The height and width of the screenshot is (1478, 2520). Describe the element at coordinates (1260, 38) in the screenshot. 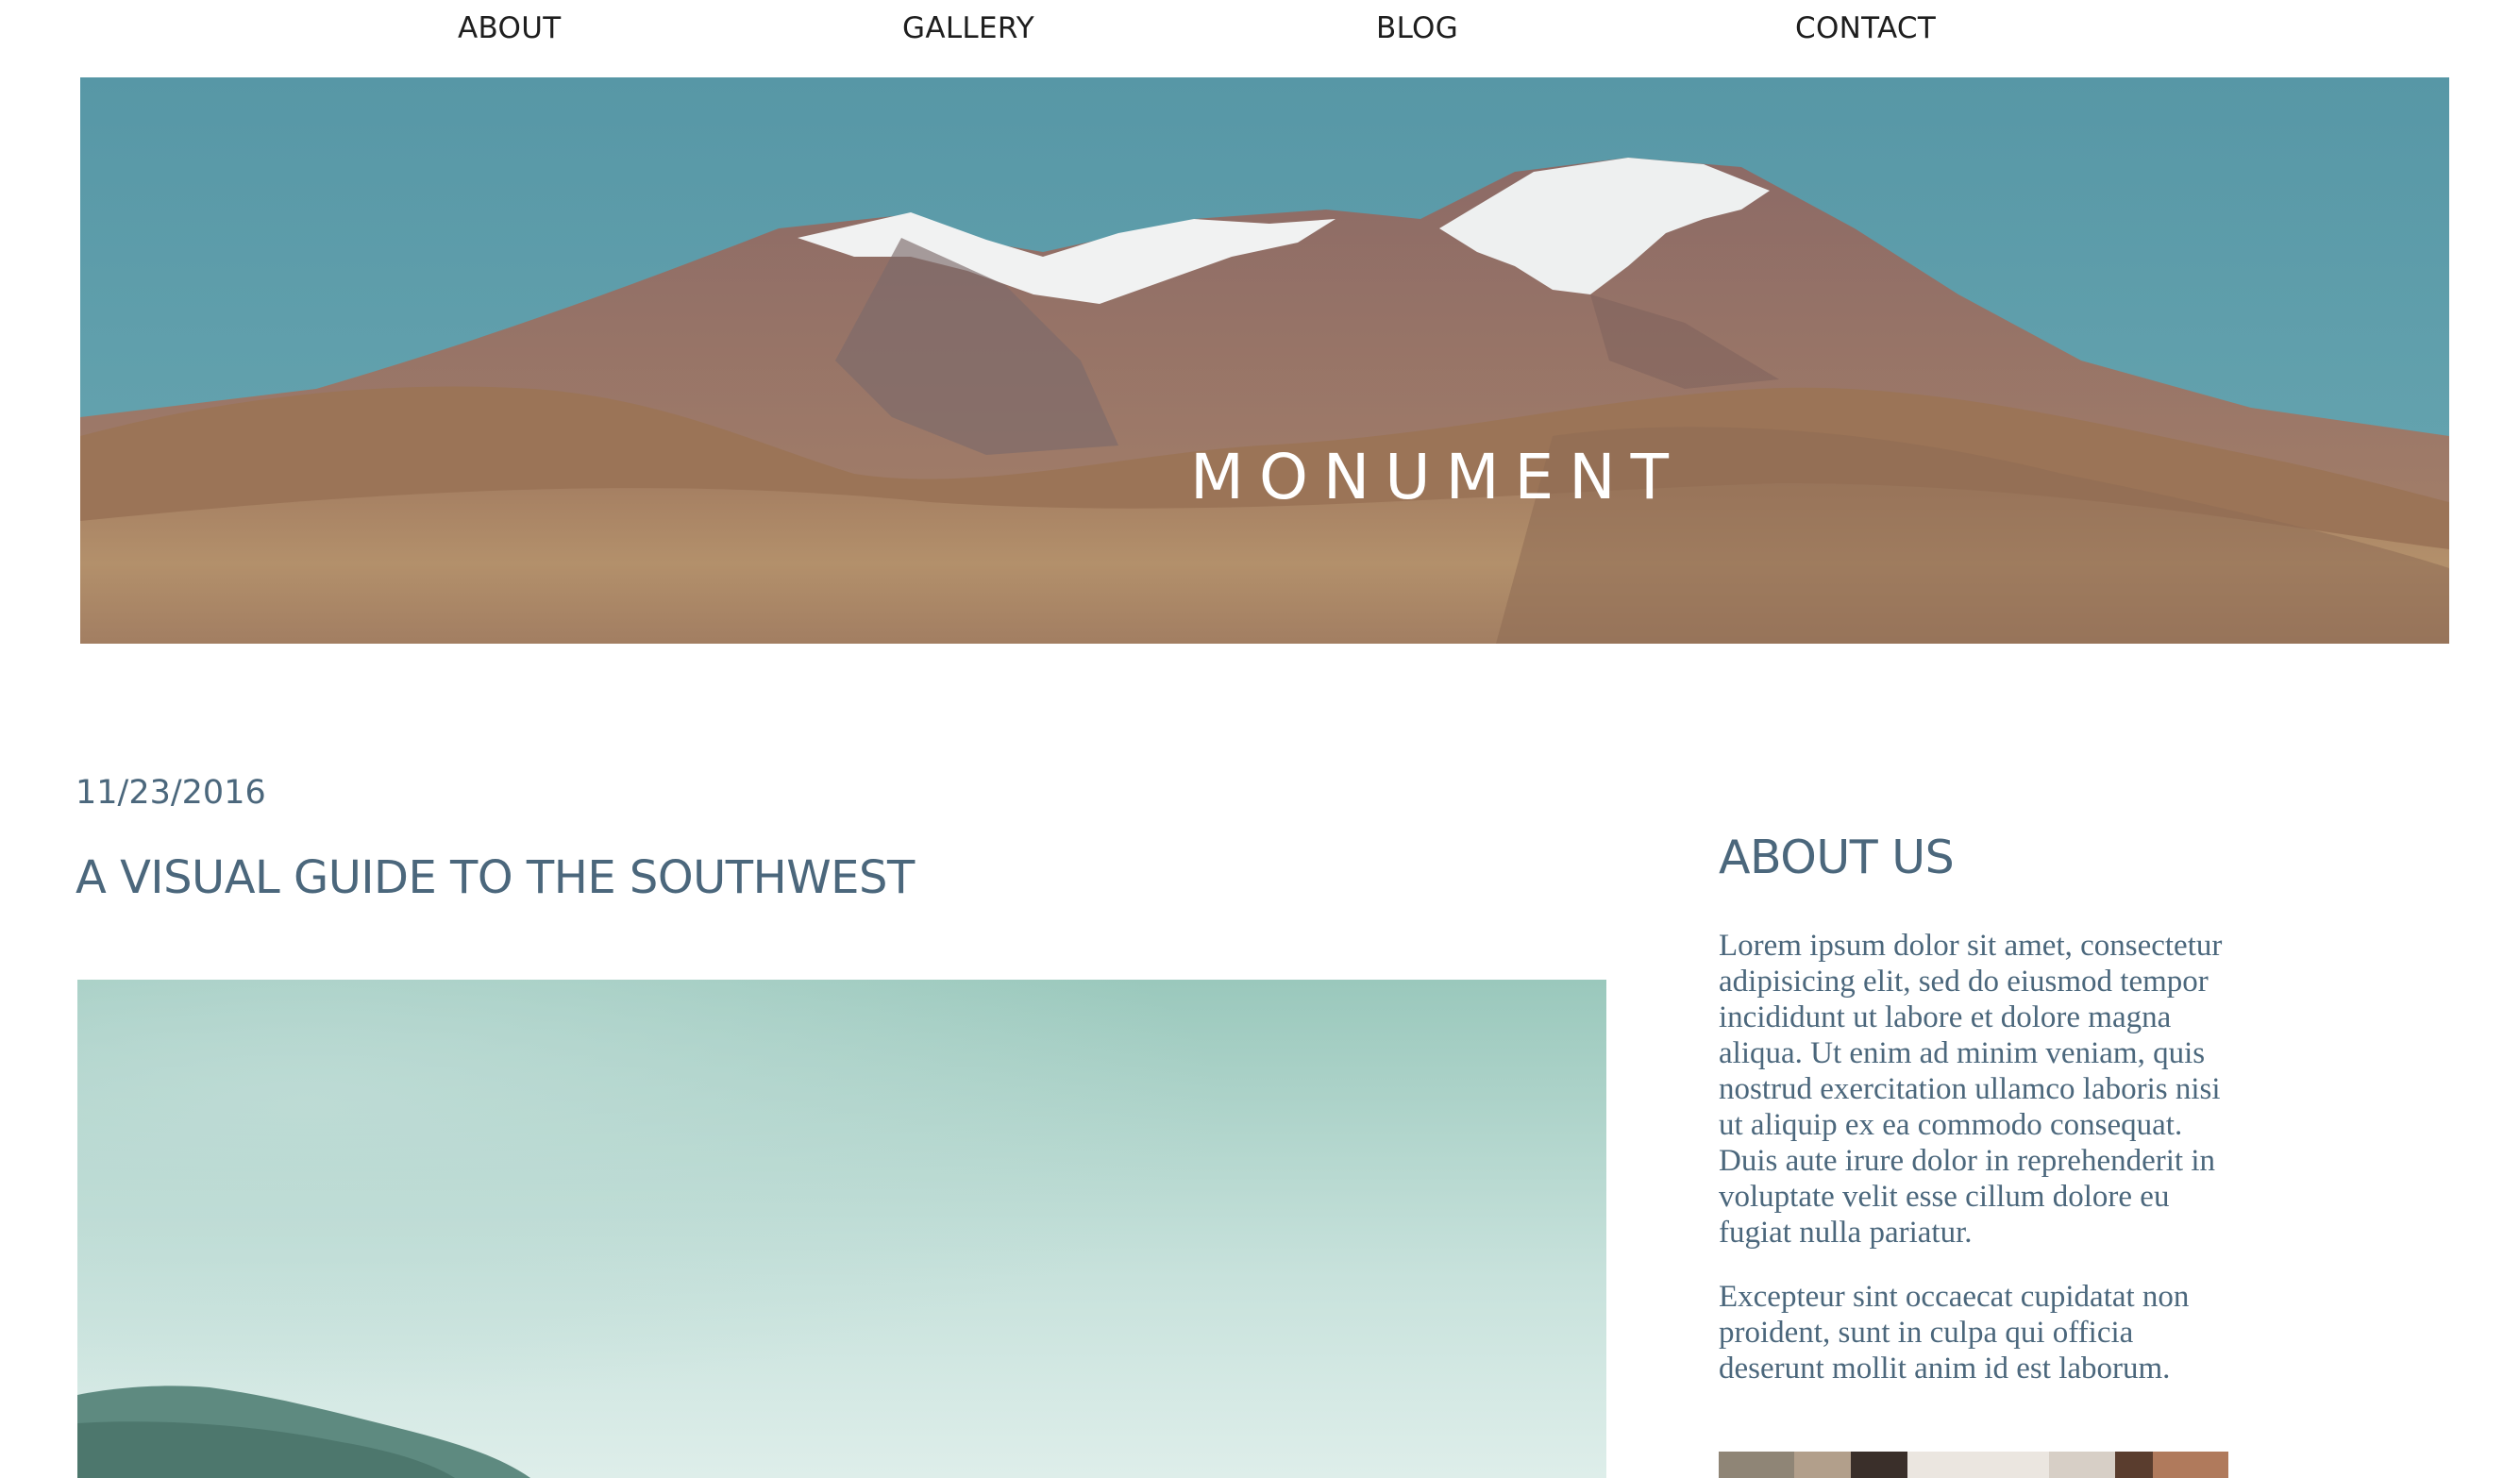

I see `top-nav: ABOUT GALLERY BLOG CONTACT` at that location.